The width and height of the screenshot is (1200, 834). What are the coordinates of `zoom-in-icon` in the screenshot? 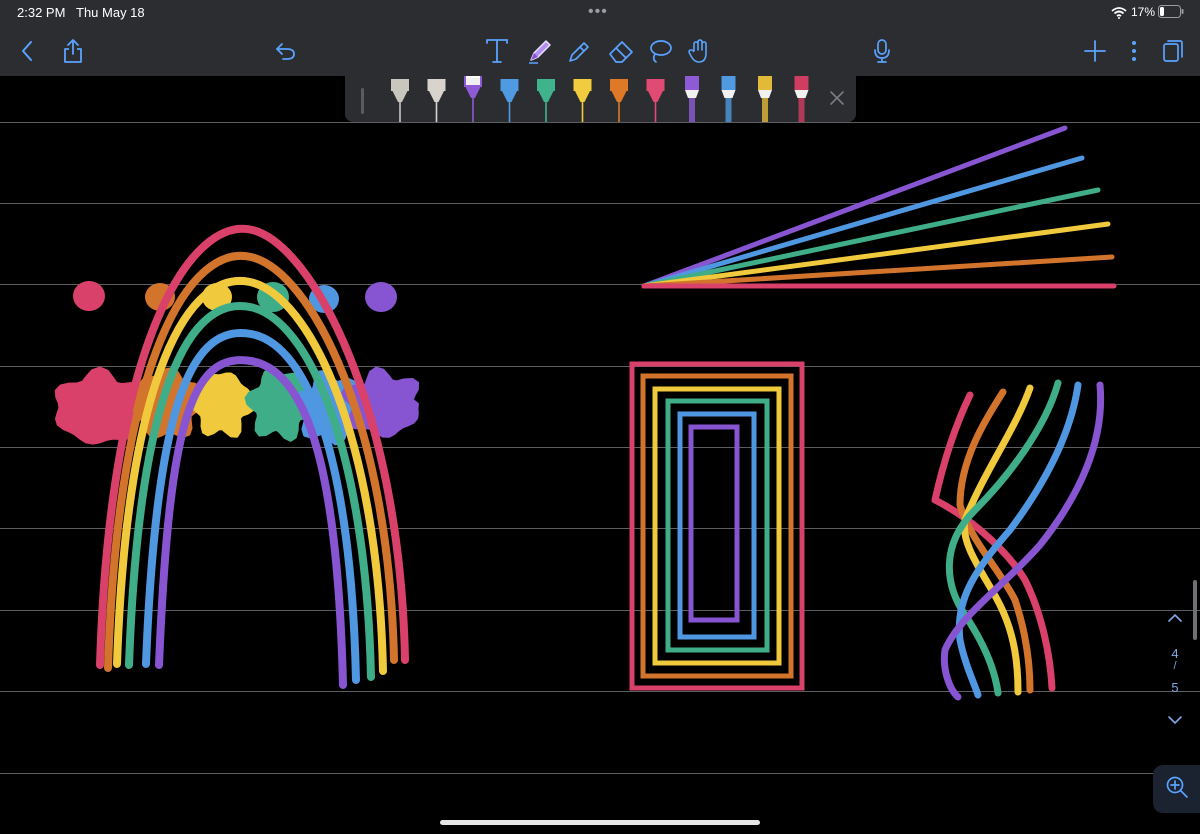 It's located at (1177, 789).